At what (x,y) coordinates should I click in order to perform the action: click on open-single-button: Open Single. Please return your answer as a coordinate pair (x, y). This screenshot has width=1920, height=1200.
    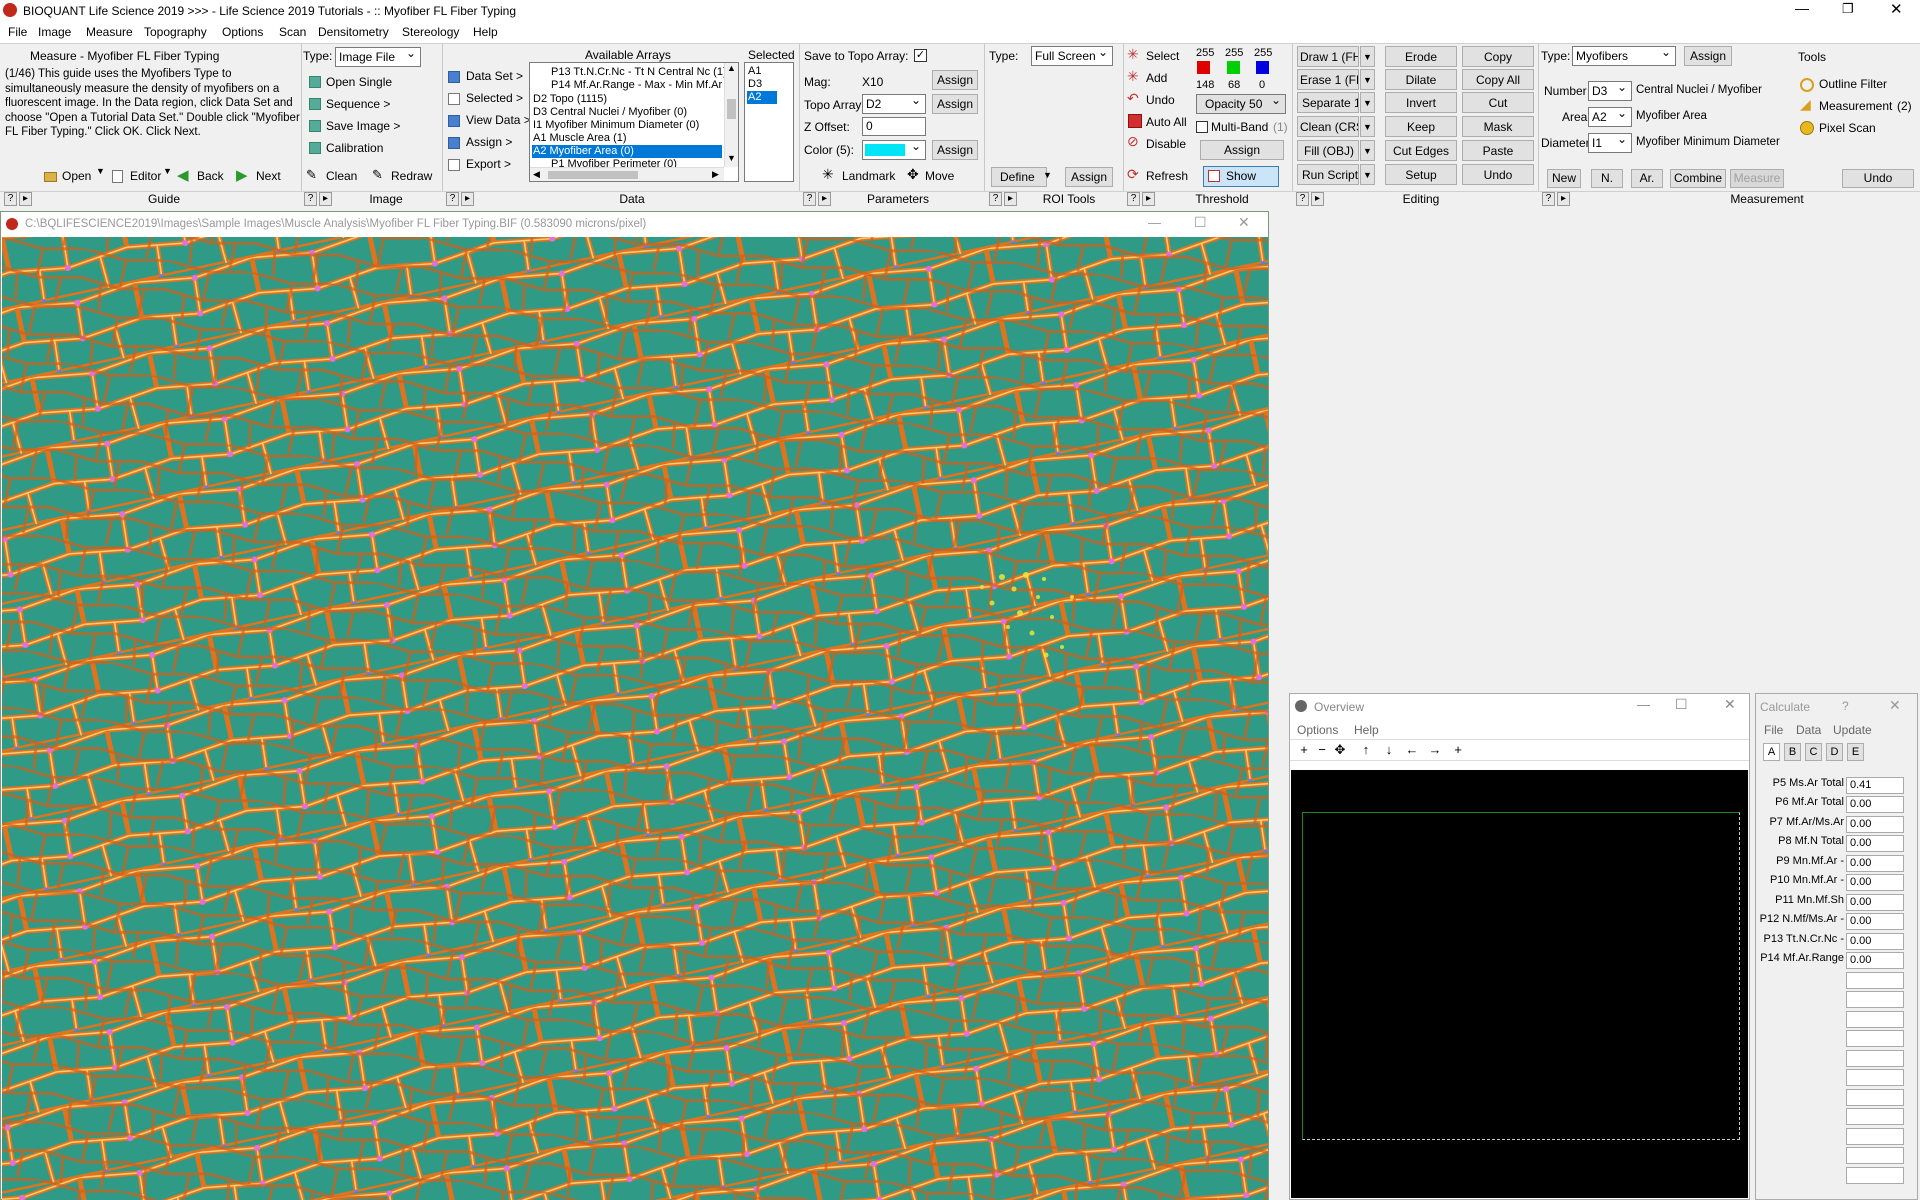
    Looking at the image, I should click on (359, 82).